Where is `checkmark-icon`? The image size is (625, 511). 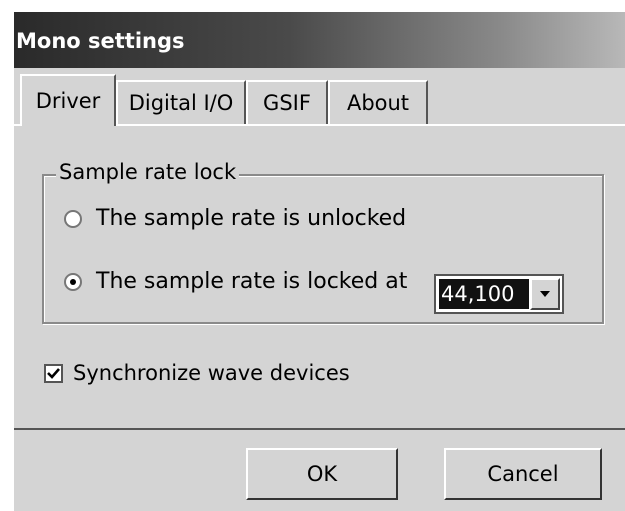 checkmark-icon is located at coordinates (53, 373).